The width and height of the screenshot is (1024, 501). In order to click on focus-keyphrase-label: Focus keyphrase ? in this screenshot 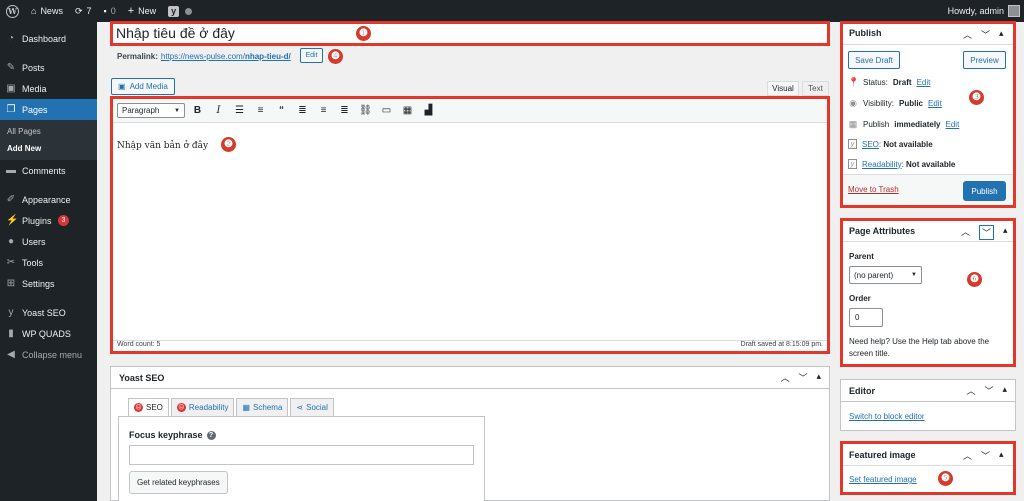, I will do `click(172, 435)`.